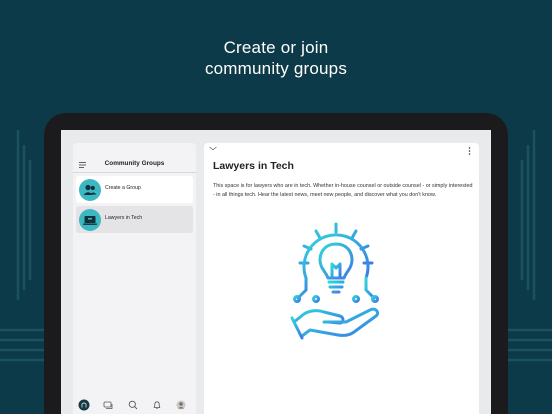  I want to click on lightbulb-gear-hand-icon, so click(335, 281).